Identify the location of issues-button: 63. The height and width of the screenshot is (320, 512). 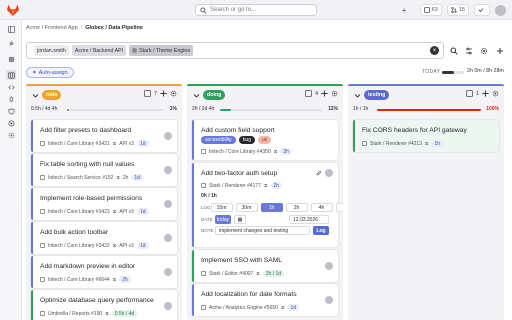
(430, 10).